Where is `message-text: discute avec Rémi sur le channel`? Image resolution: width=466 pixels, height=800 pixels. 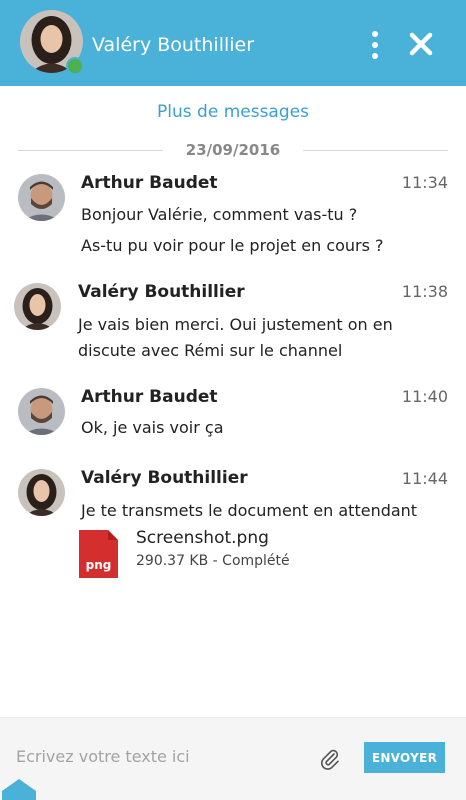
message-text: discute avec Rémi sur le channel is located at coordinates (210, 350).